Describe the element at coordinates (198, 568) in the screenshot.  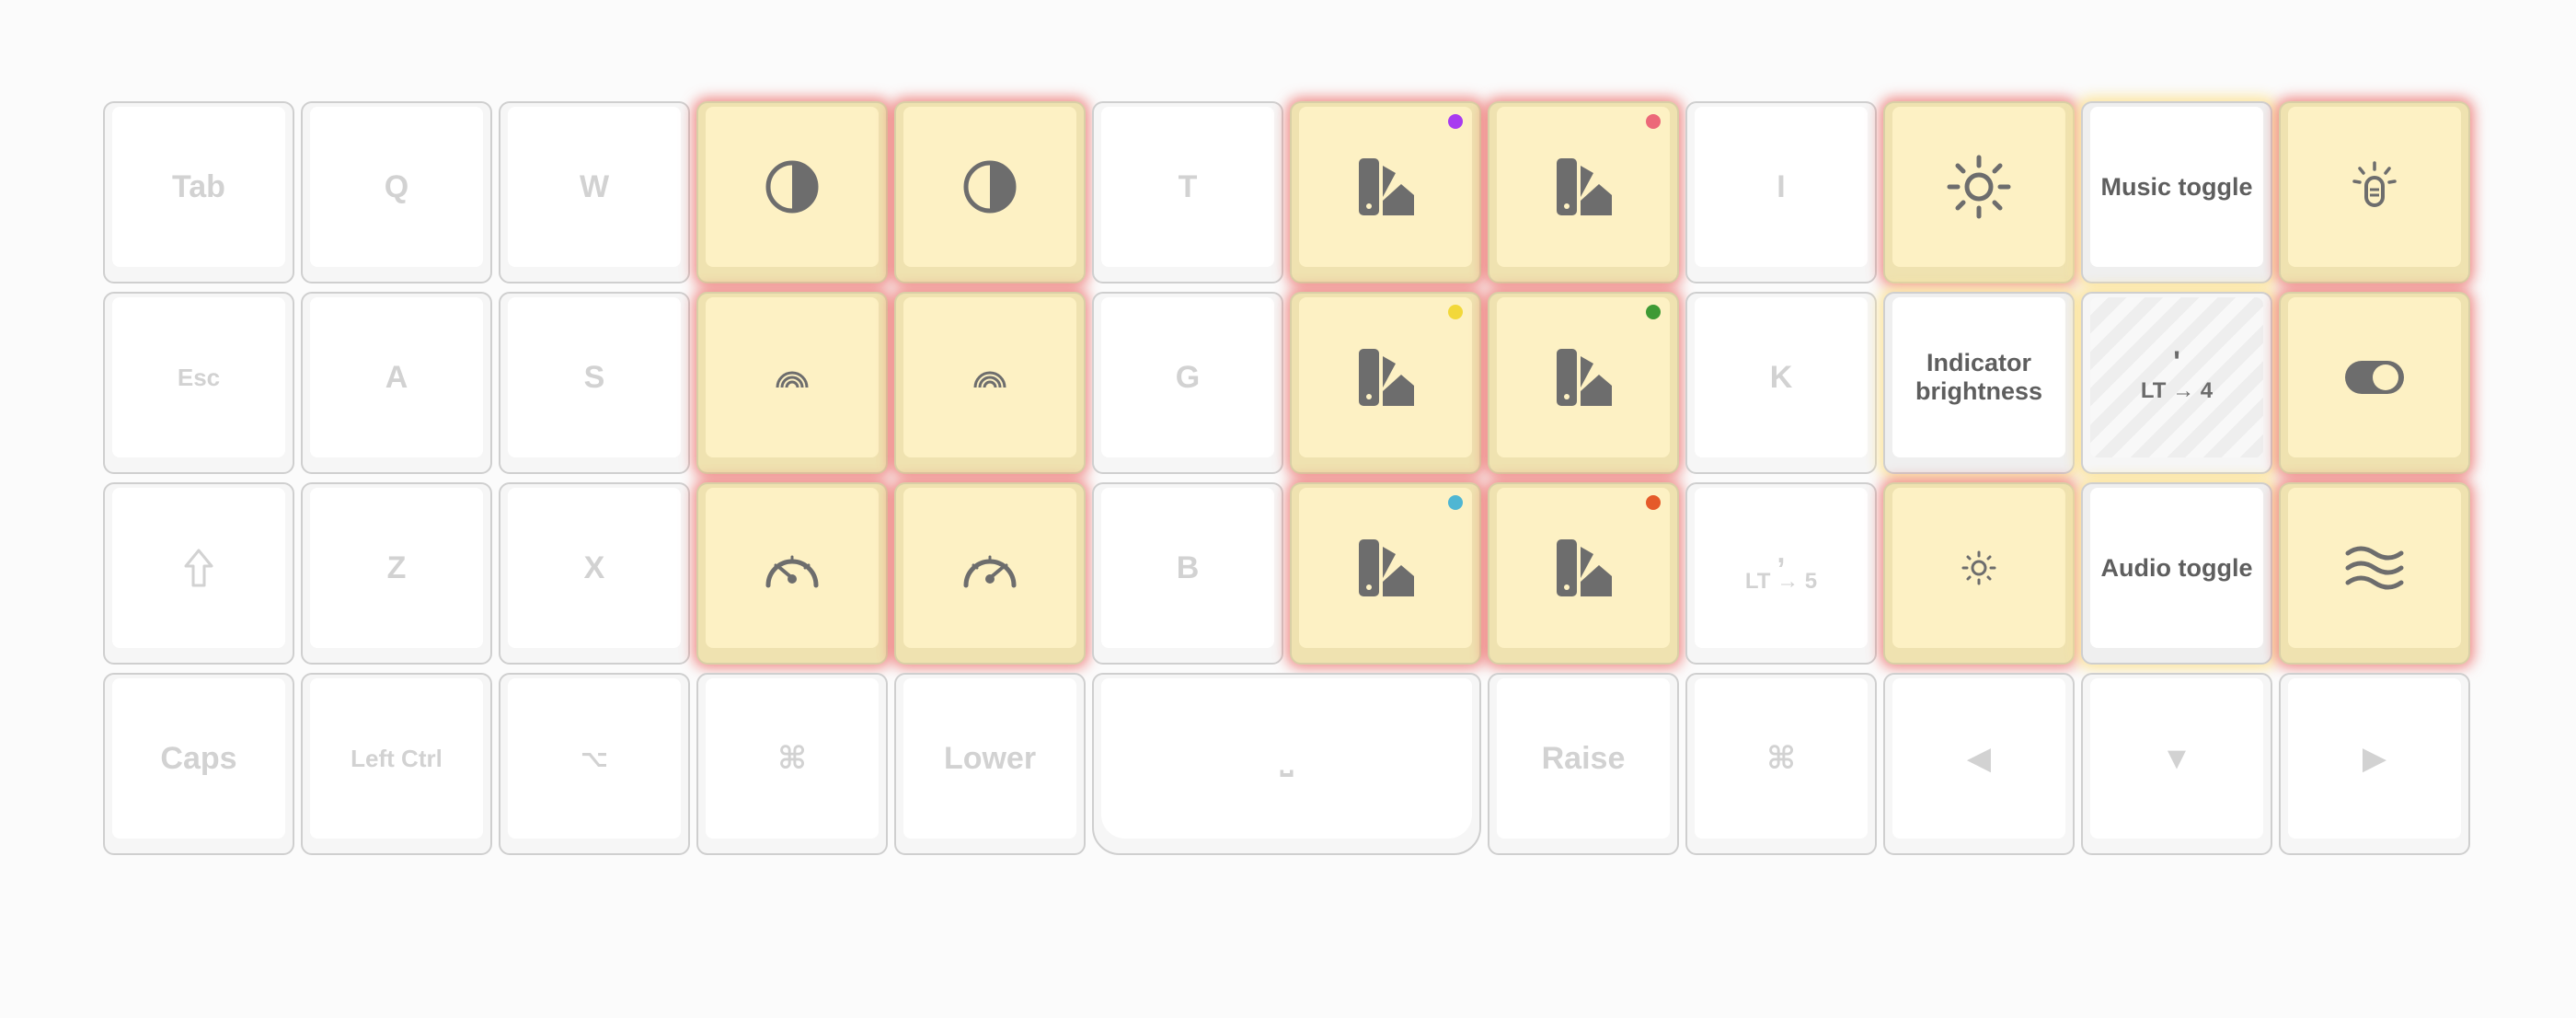
I see `shift-arrow-icon` at that location.